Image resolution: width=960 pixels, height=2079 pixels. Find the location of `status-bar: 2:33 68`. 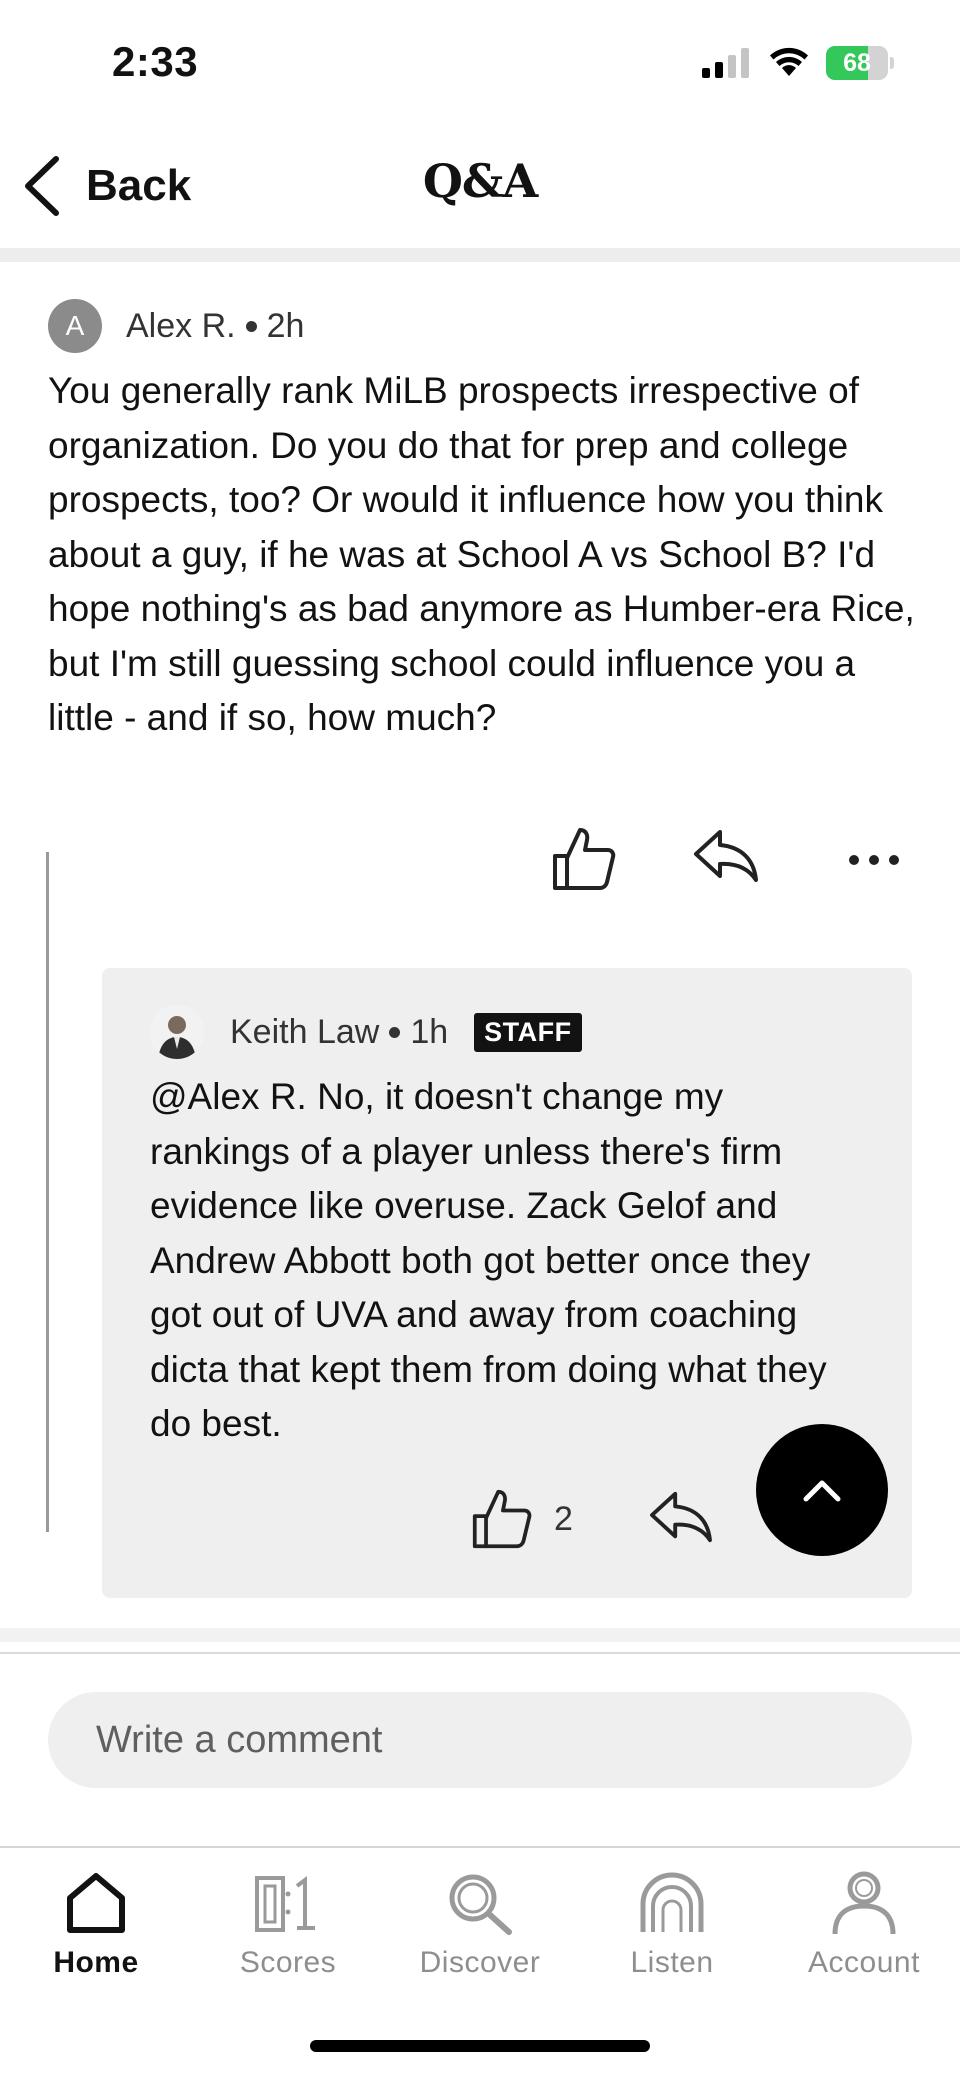

status-bar: 2:33 68 is located at coordinates (480, 65).